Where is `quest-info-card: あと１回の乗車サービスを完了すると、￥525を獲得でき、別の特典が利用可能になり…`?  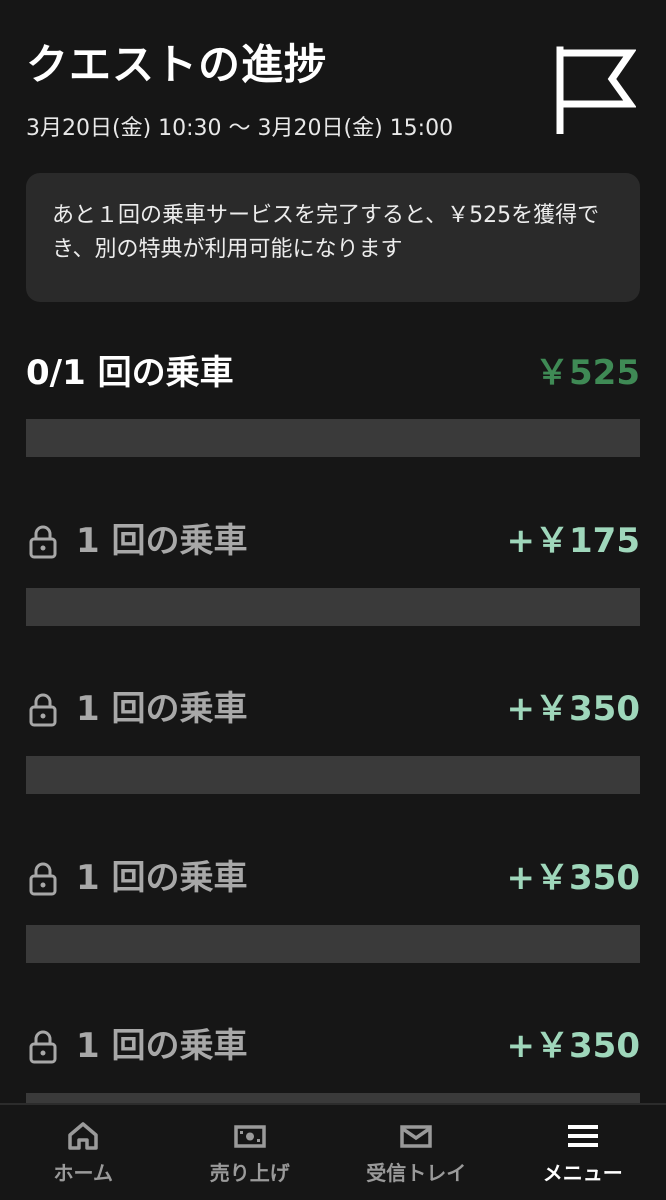
quest-info-card: あと１回の乗車サービスを完了すると、￥525を獲得でき、別の特典が利用可能になり… is located at coordinates (333, 237).